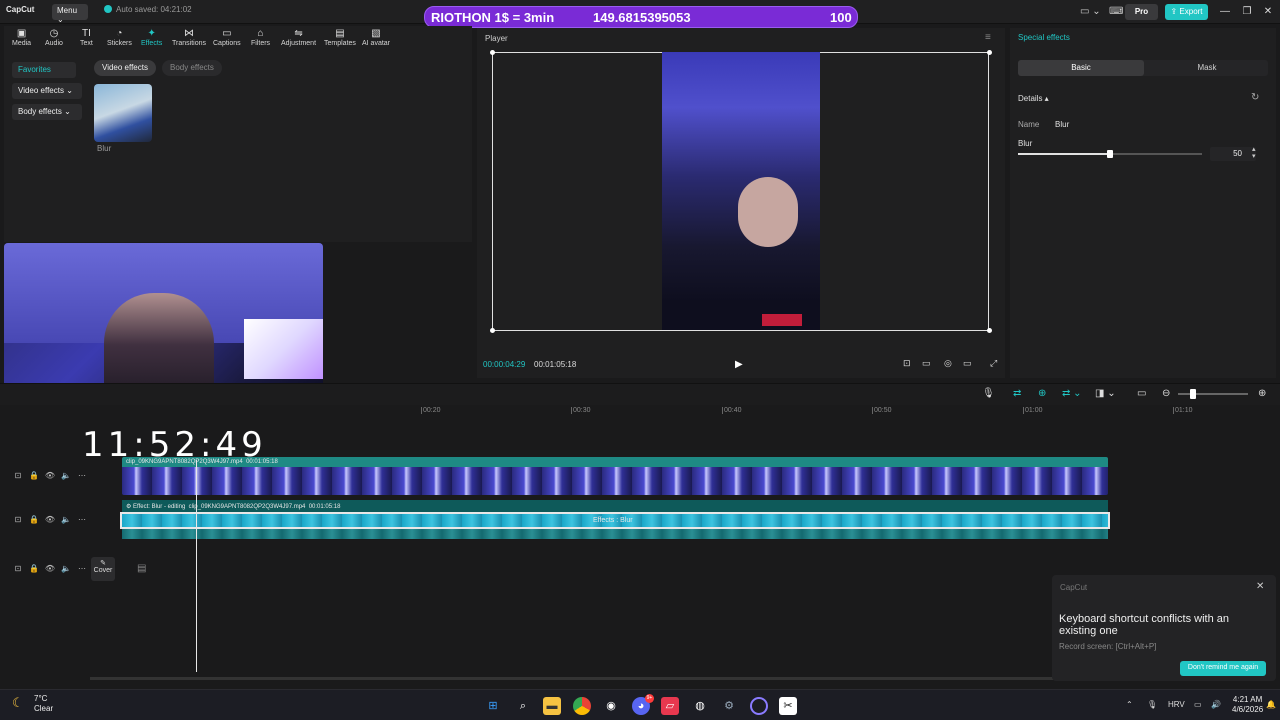 The image size is (1280, 720). What do you see at coordinates (926, 363) in the screenshot?
I see `quality-icon: ▭` at bounding box center [926, 363].